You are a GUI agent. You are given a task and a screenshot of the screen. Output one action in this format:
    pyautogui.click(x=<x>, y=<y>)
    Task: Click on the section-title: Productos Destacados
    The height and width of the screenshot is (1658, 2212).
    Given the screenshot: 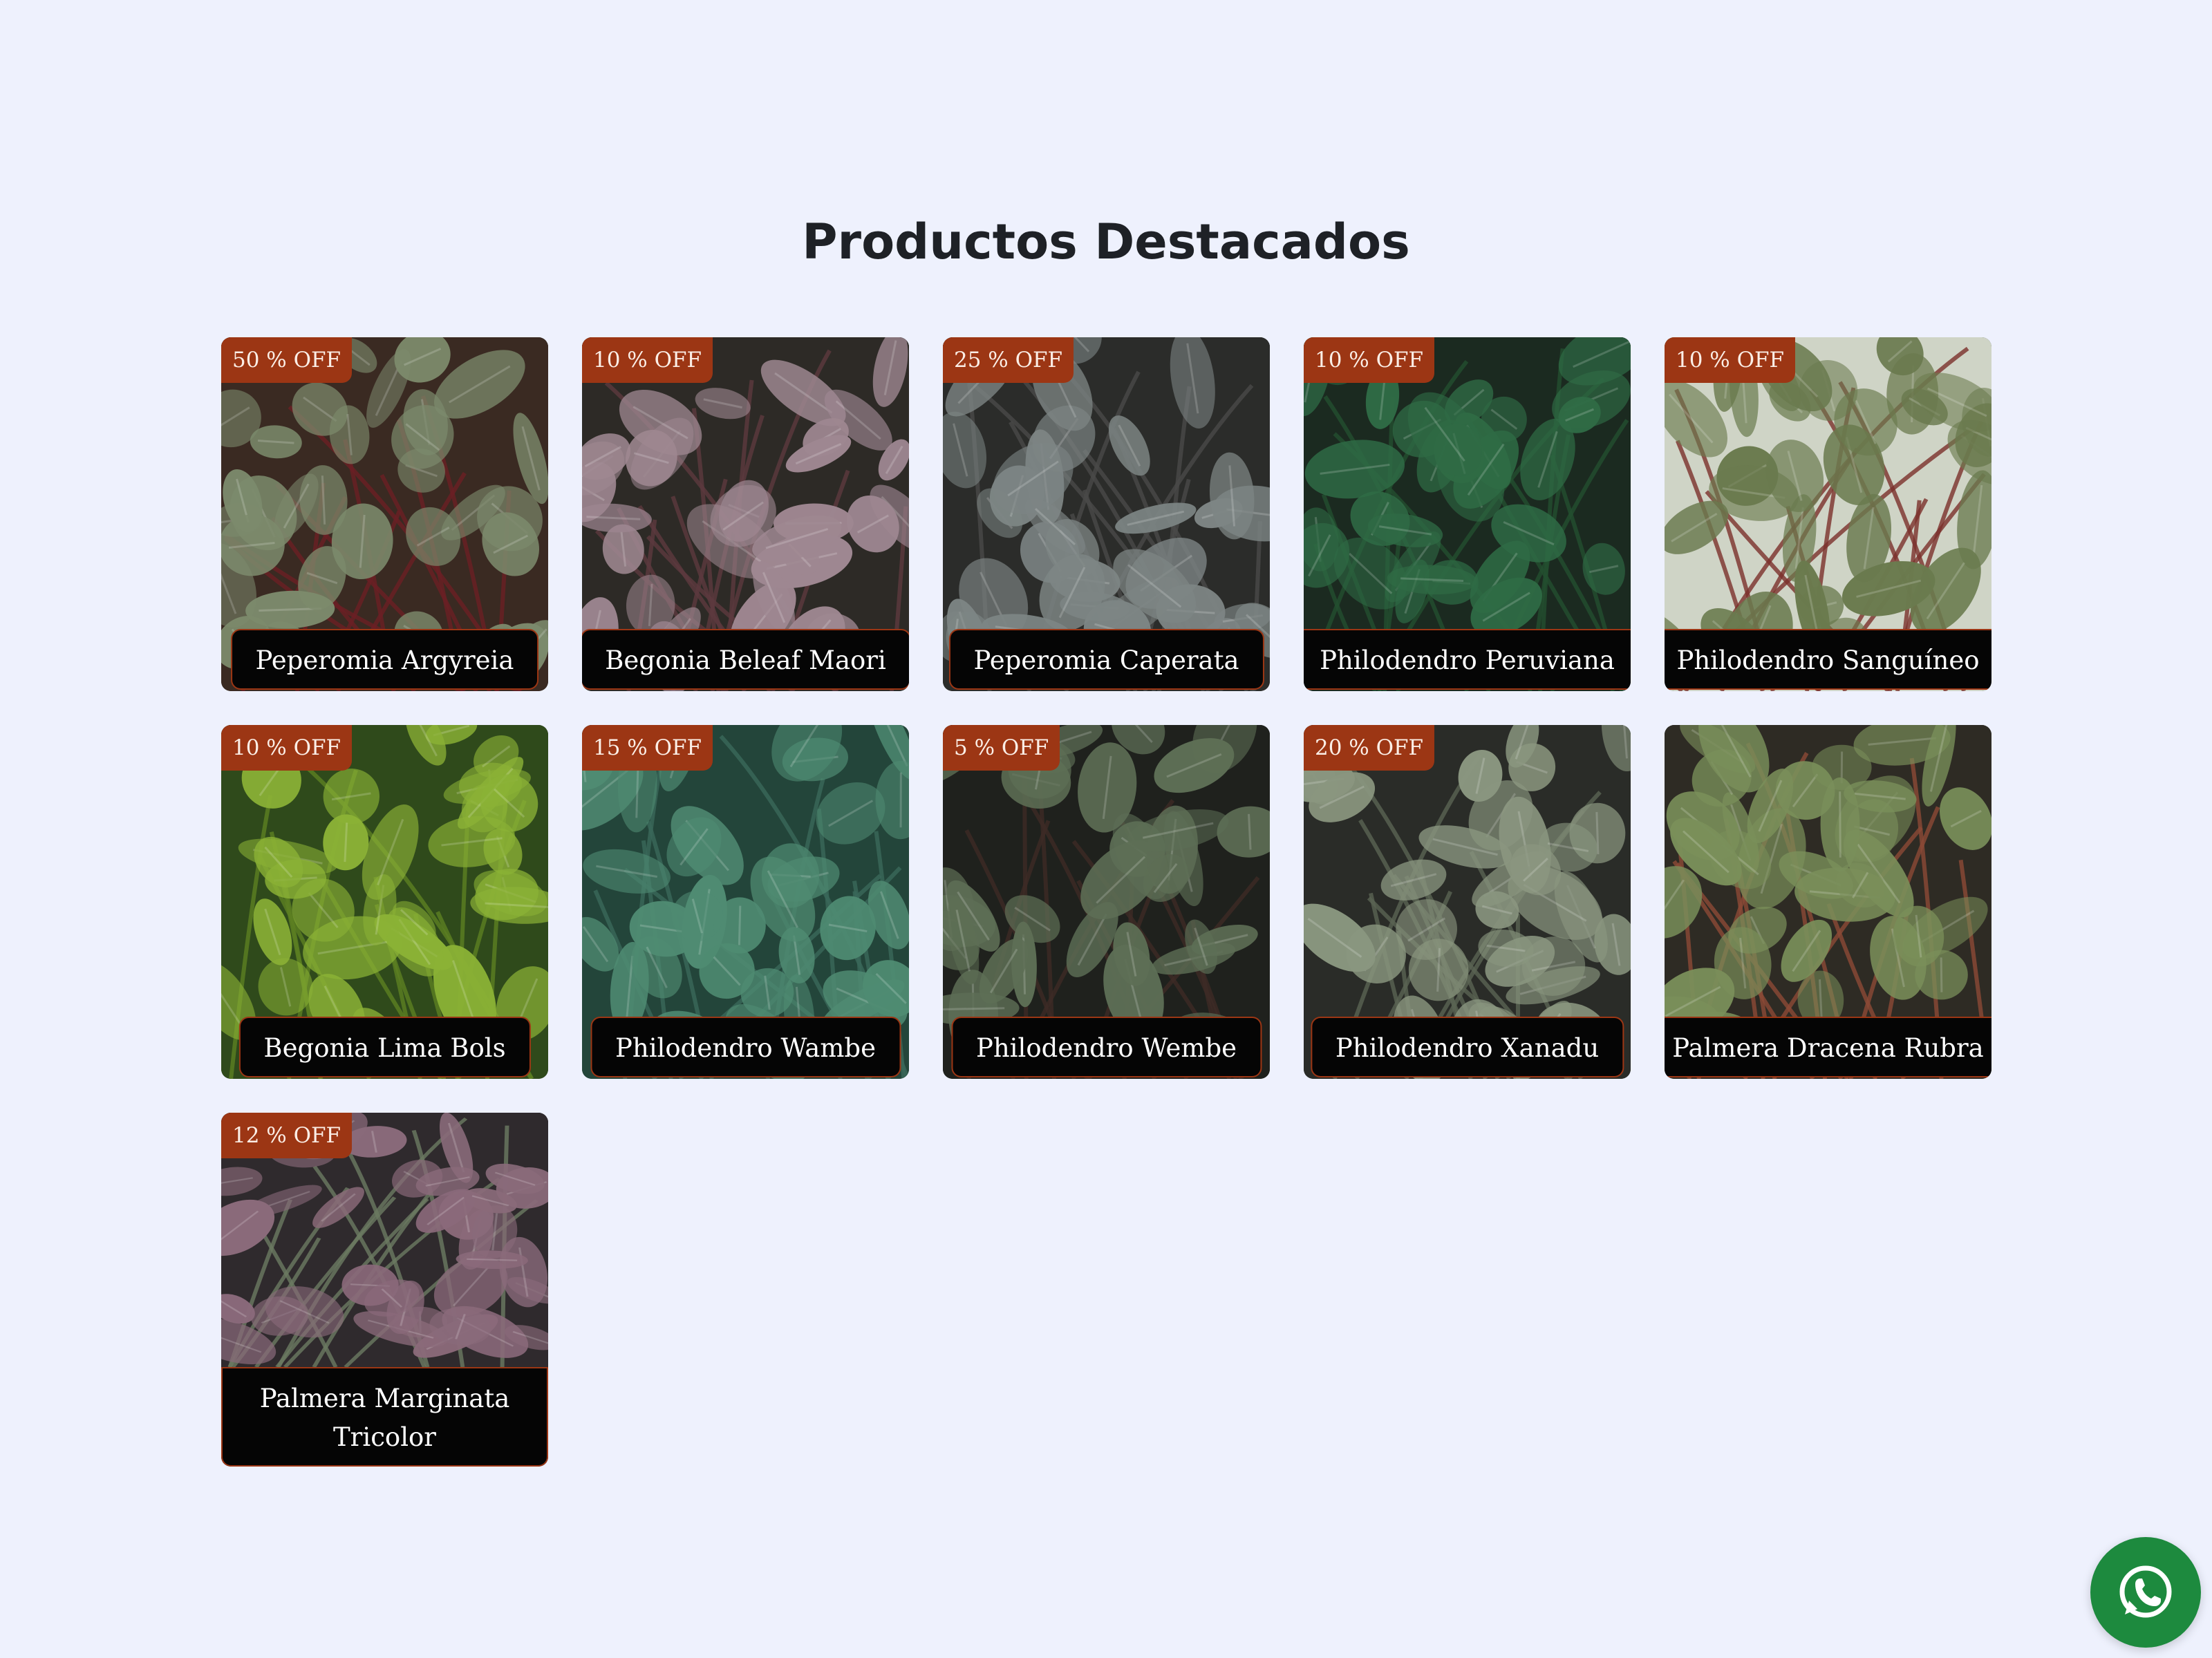 What is the action you would take?
    pyautogui.click(x=1106, y=242)
    